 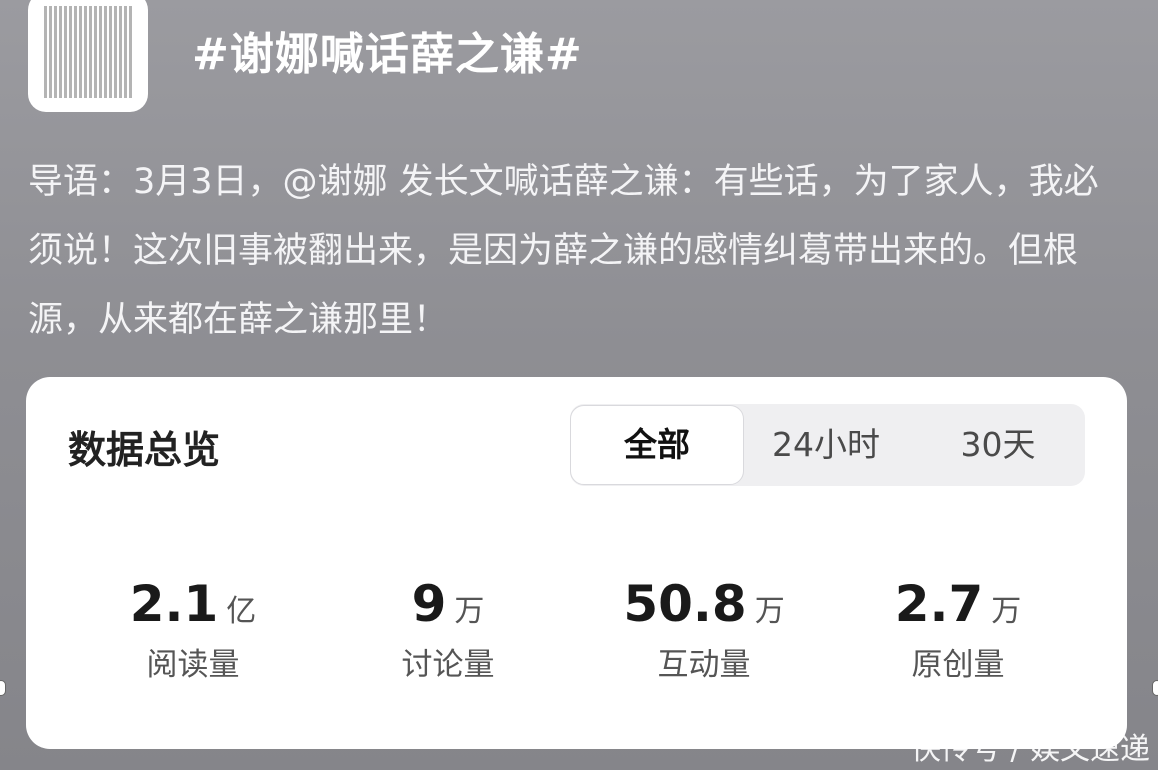 I want to click on stat-label: 讨论量, so click(x=448, y=665).